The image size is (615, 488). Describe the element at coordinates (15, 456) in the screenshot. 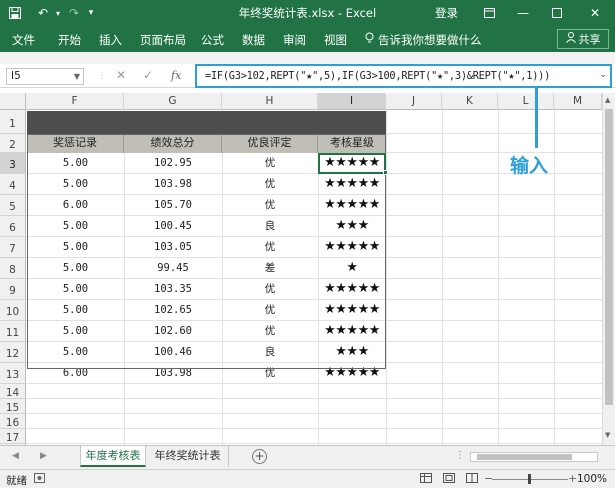

I see `prev-sheet-icon: ◀` at that location.